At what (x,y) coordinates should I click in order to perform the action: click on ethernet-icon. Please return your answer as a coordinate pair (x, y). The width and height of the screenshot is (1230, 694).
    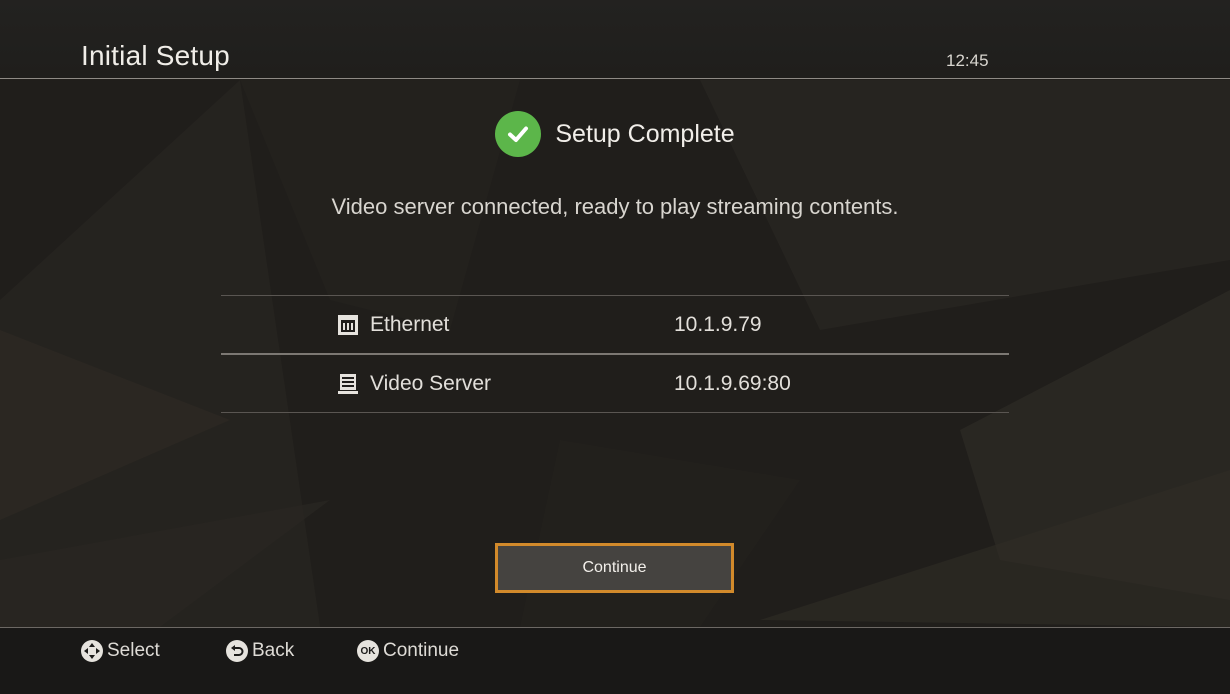
    Looking at the image, I should click on (348, 325).